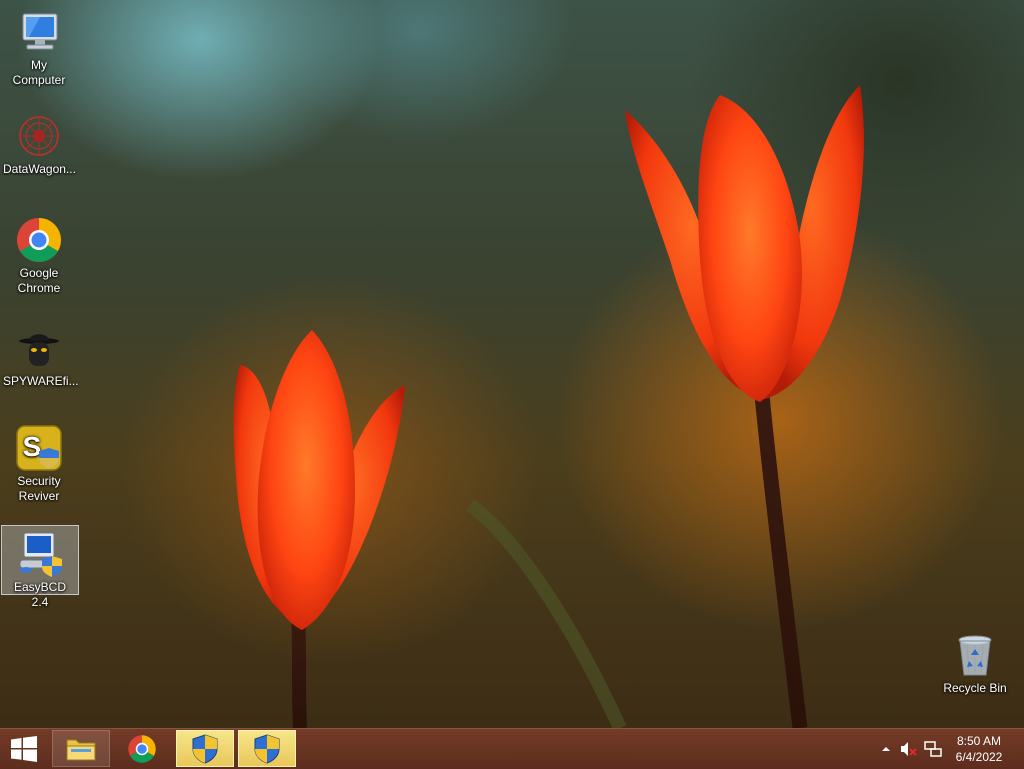 The height and width of the screenshot is (769, 1024). What do you see at coordinates (933, 749) in the screenshot?
I see `network-icon` at bounding box center [933, 749].